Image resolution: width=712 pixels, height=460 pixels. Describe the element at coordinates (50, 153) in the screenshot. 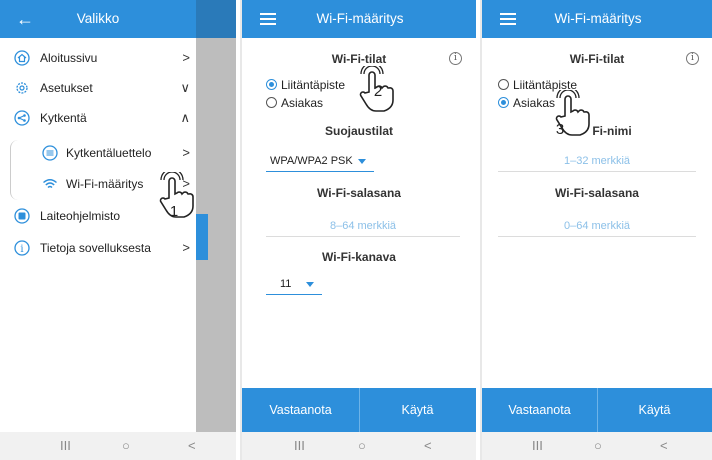

I see `list-icon` at that location.